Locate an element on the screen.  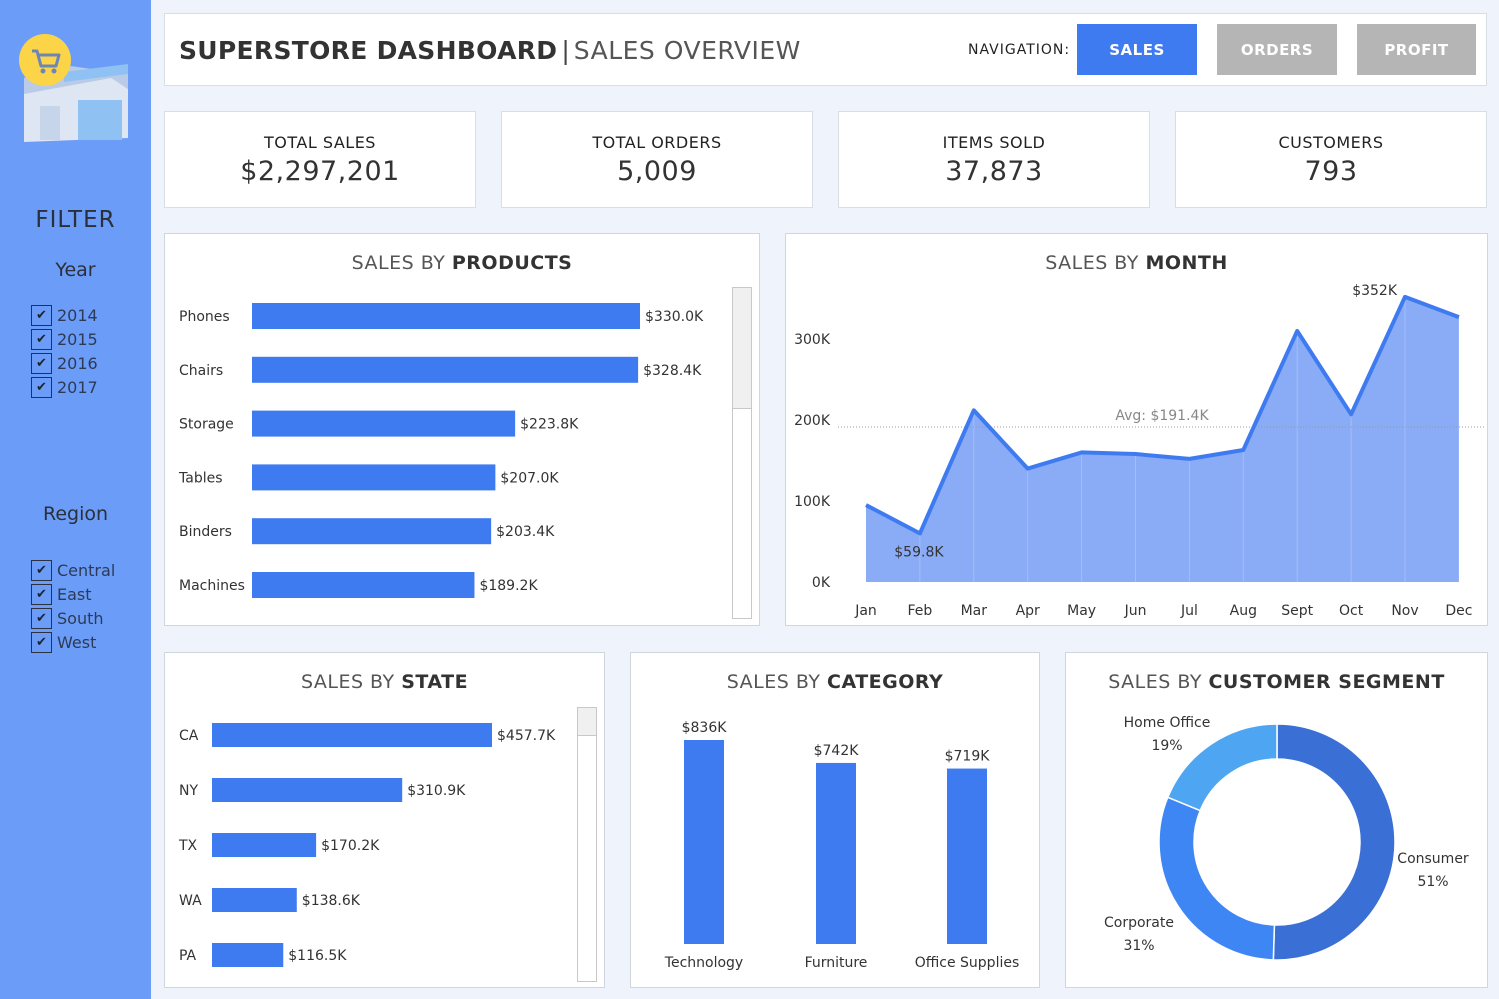
value-label: $719K is located at coordinates (968, 757).